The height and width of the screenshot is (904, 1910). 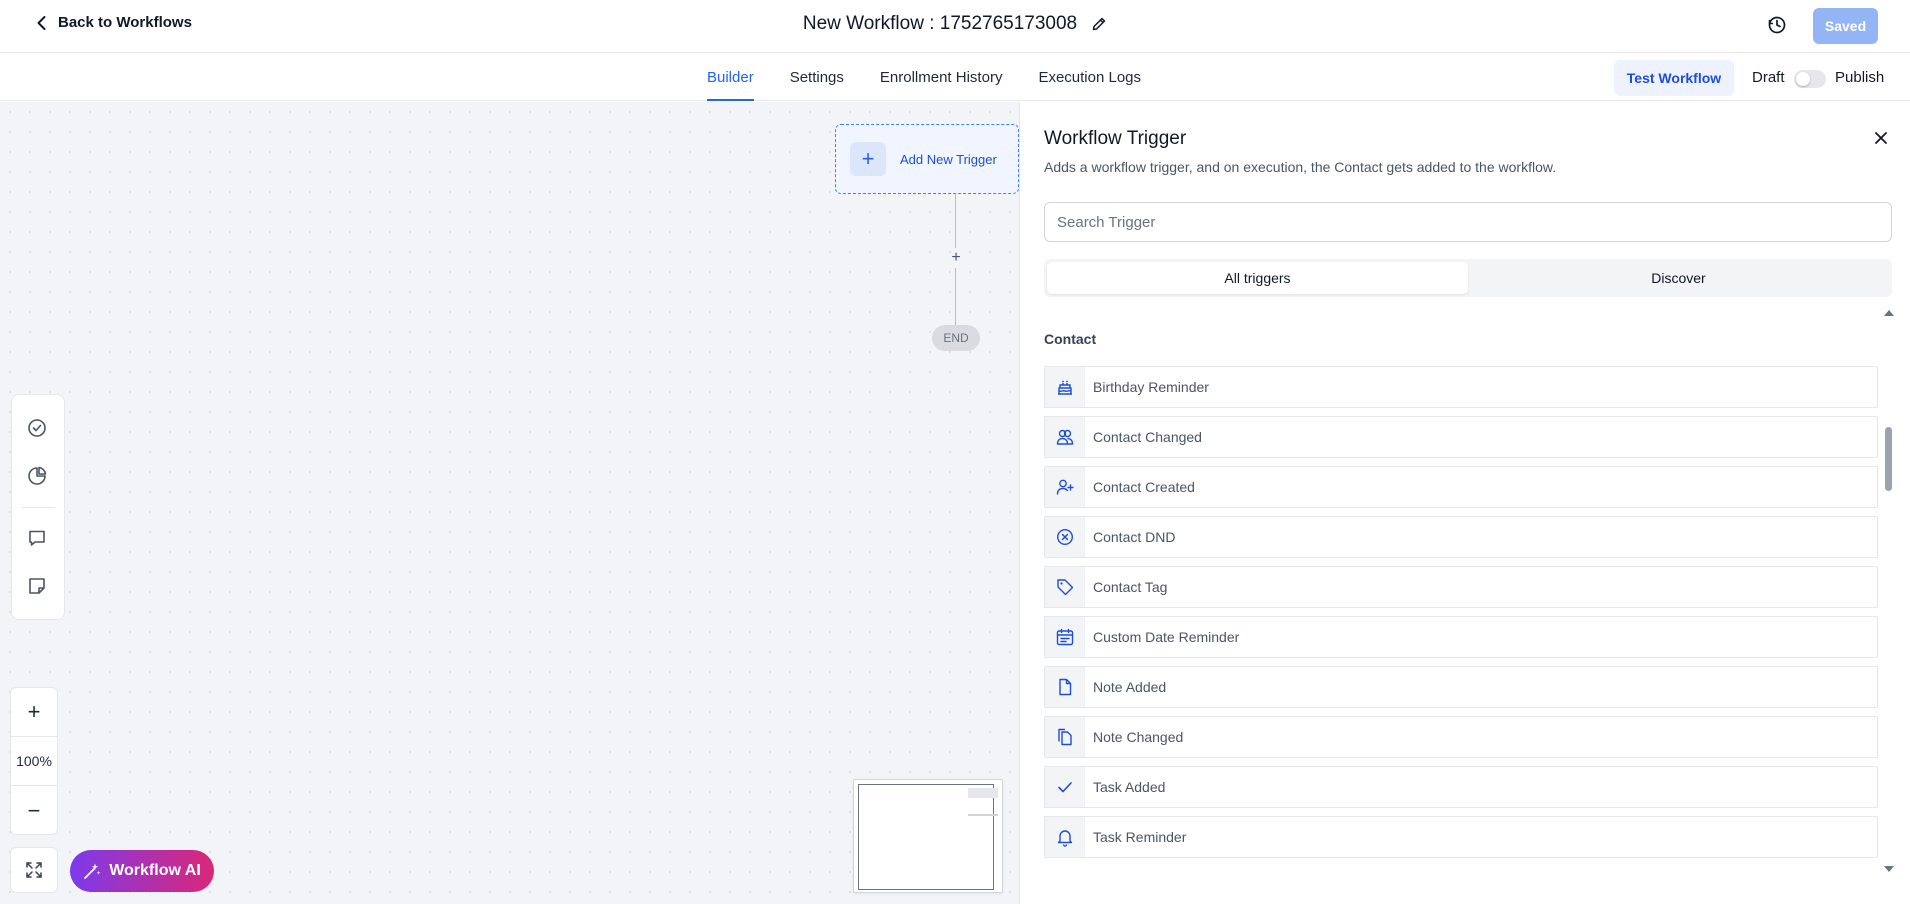 I want to click on back-to-workflows-link: Back to Workflows, so click(x=113, y=22).